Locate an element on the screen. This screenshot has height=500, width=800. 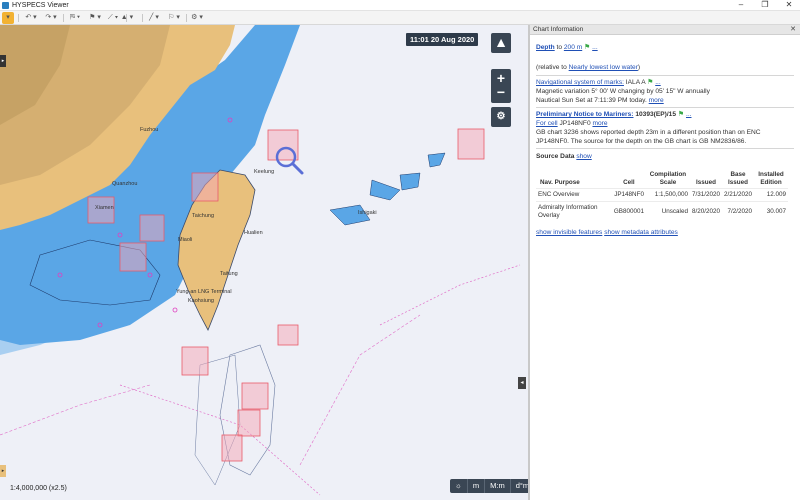
maximize-button: ❐ is located at coordinates (765, 5).